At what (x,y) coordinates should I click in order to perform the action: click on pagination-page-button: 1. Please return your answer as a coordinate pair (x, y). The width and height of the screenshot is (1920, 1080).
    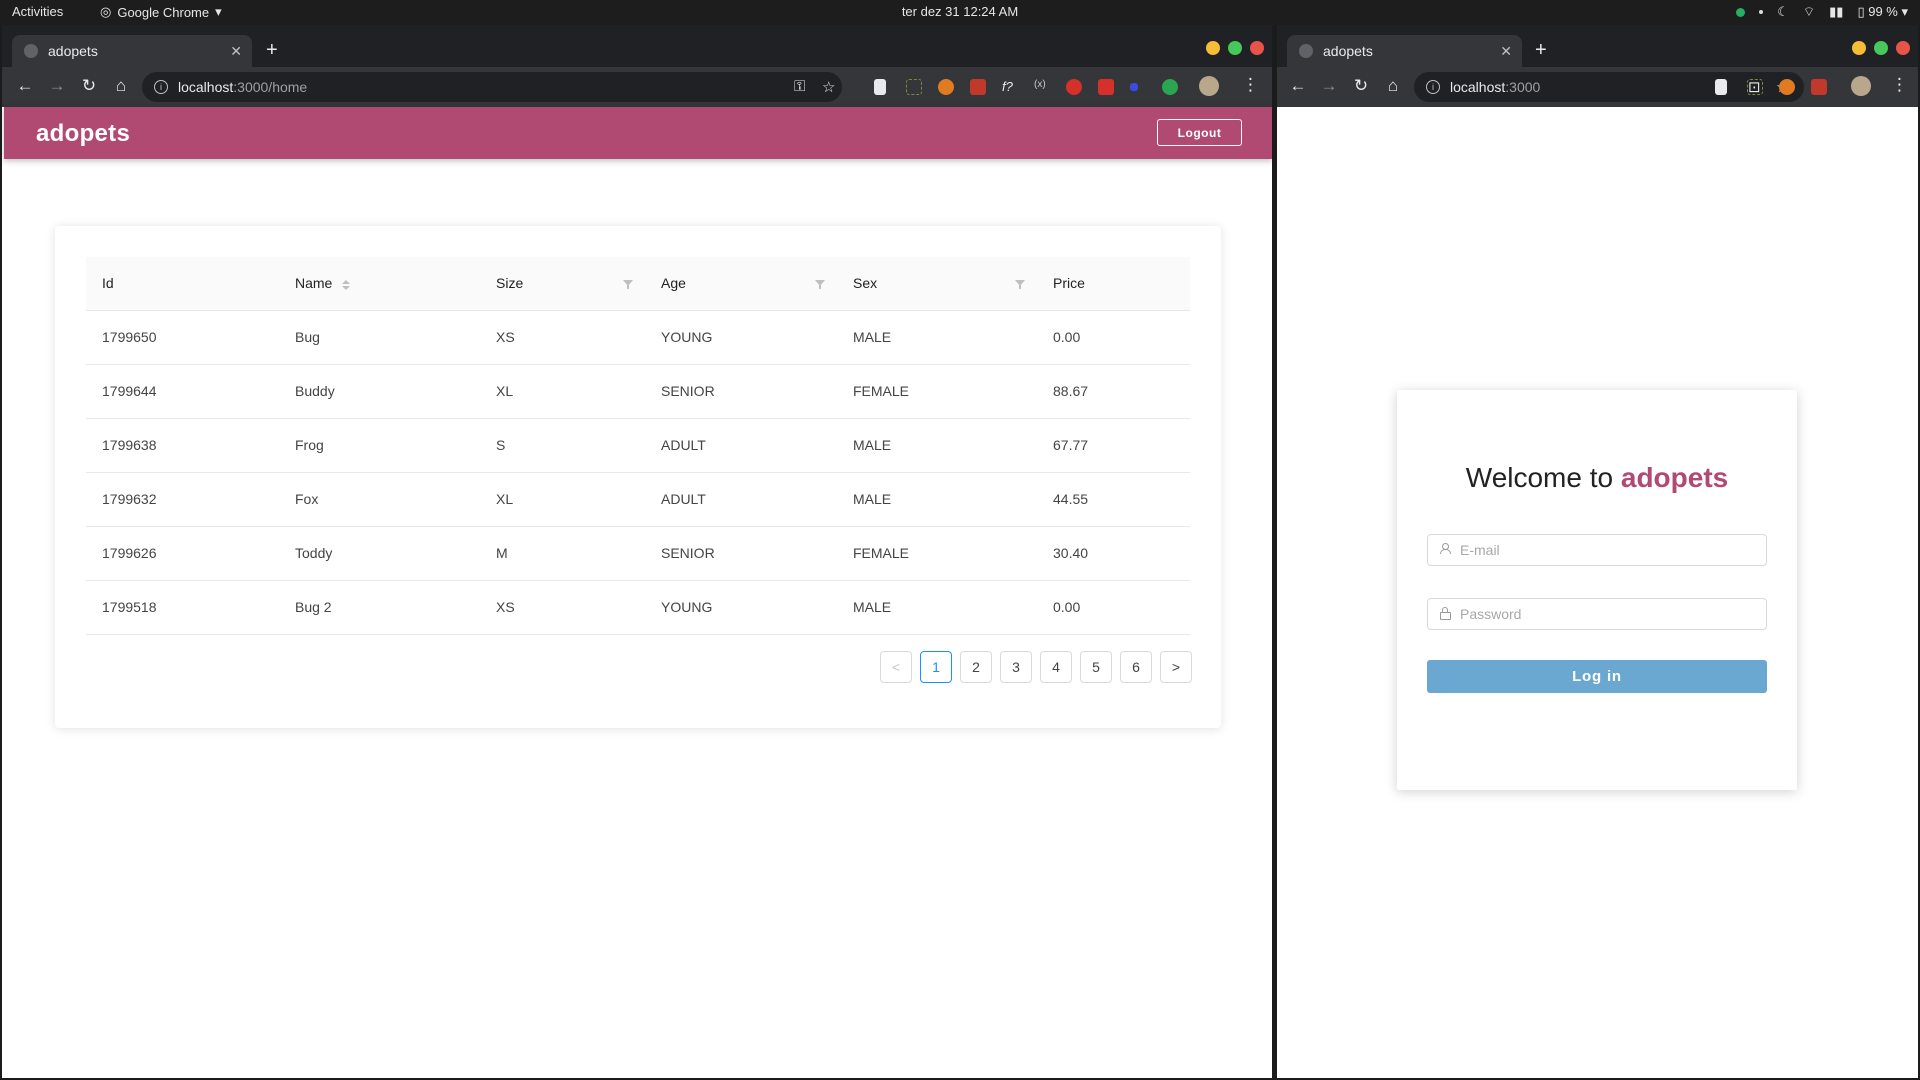
    Looking at the image, I should click on (936, 667).